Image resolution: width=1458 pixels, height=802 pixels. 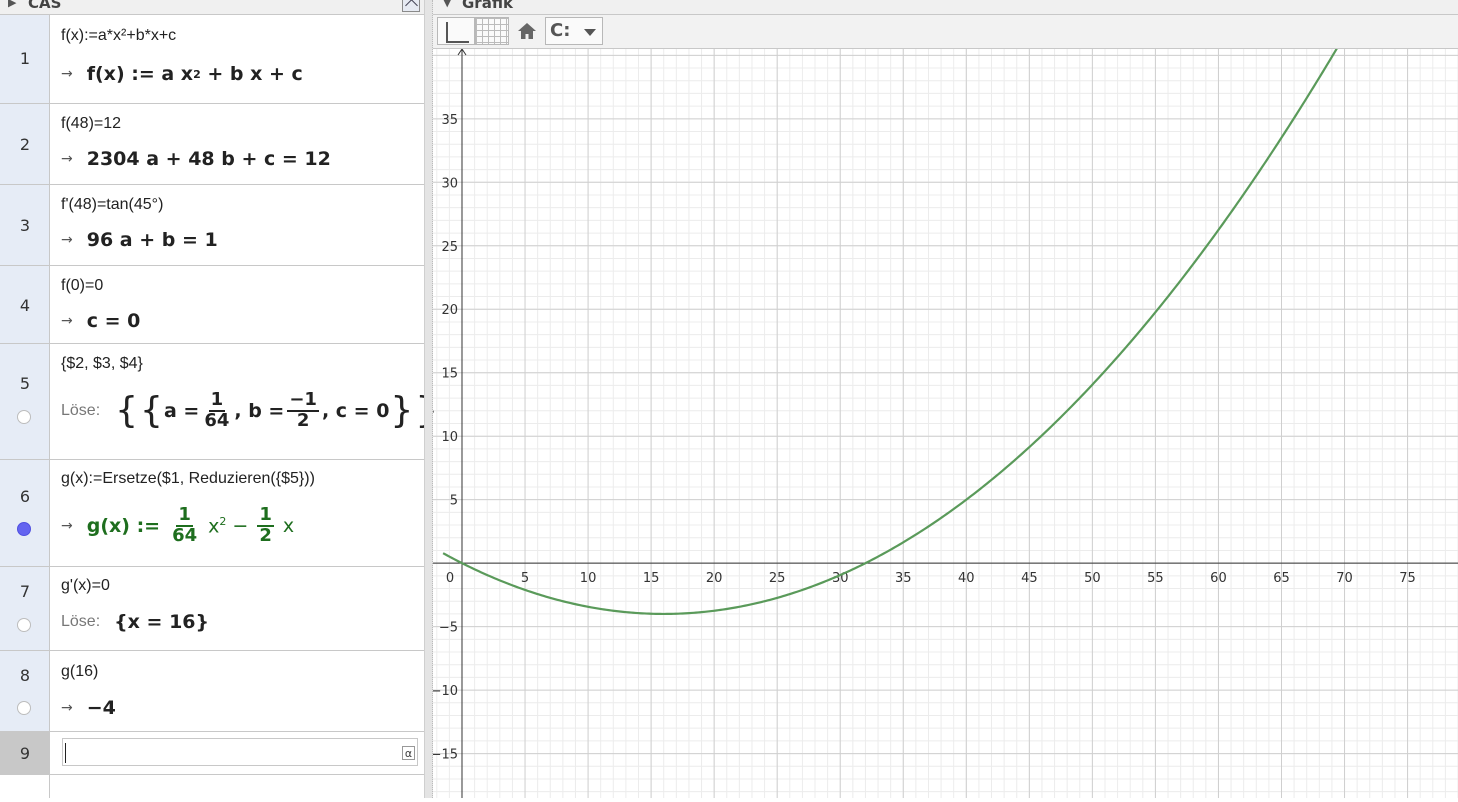 I want to click on row-number-cell: 9, so click(x=25, y=753).